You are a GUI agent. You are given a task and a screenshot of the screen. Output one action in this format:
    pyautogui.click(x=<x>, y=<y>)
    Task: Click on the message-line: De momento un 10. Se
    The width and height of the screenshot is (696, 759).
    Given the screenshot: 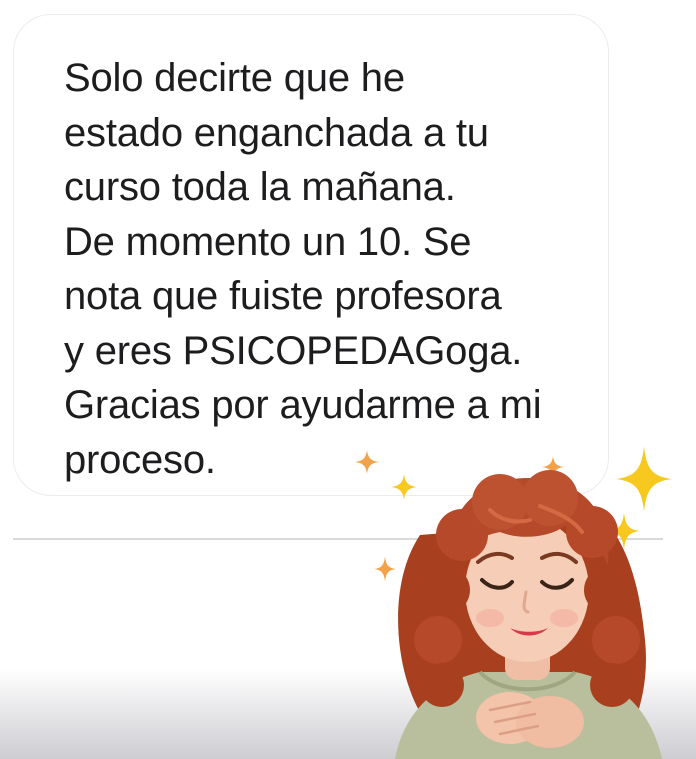 What is the action you would take?
    pyautogui.click(x=268, y=241)
    